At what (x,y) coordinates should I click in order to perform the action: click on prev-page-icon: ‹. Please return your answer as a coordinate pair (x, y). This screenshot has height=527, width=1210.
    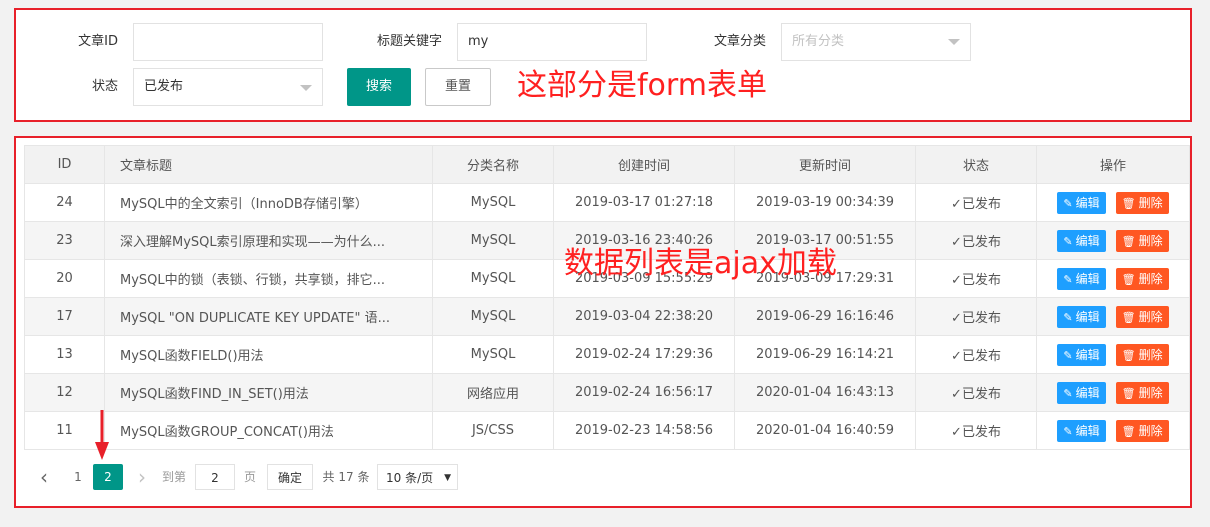
    Looking at the image, I should click on (44, 477).